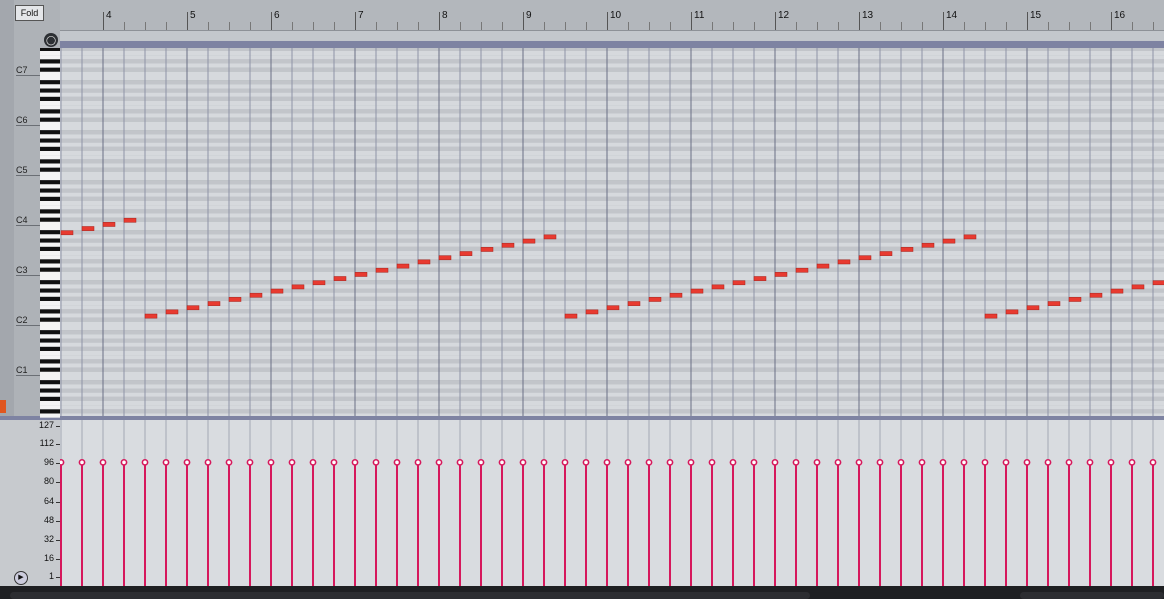 This screenshot has height=599, width=1164. I want to click on clip-active-indicator, so click(3, 406).